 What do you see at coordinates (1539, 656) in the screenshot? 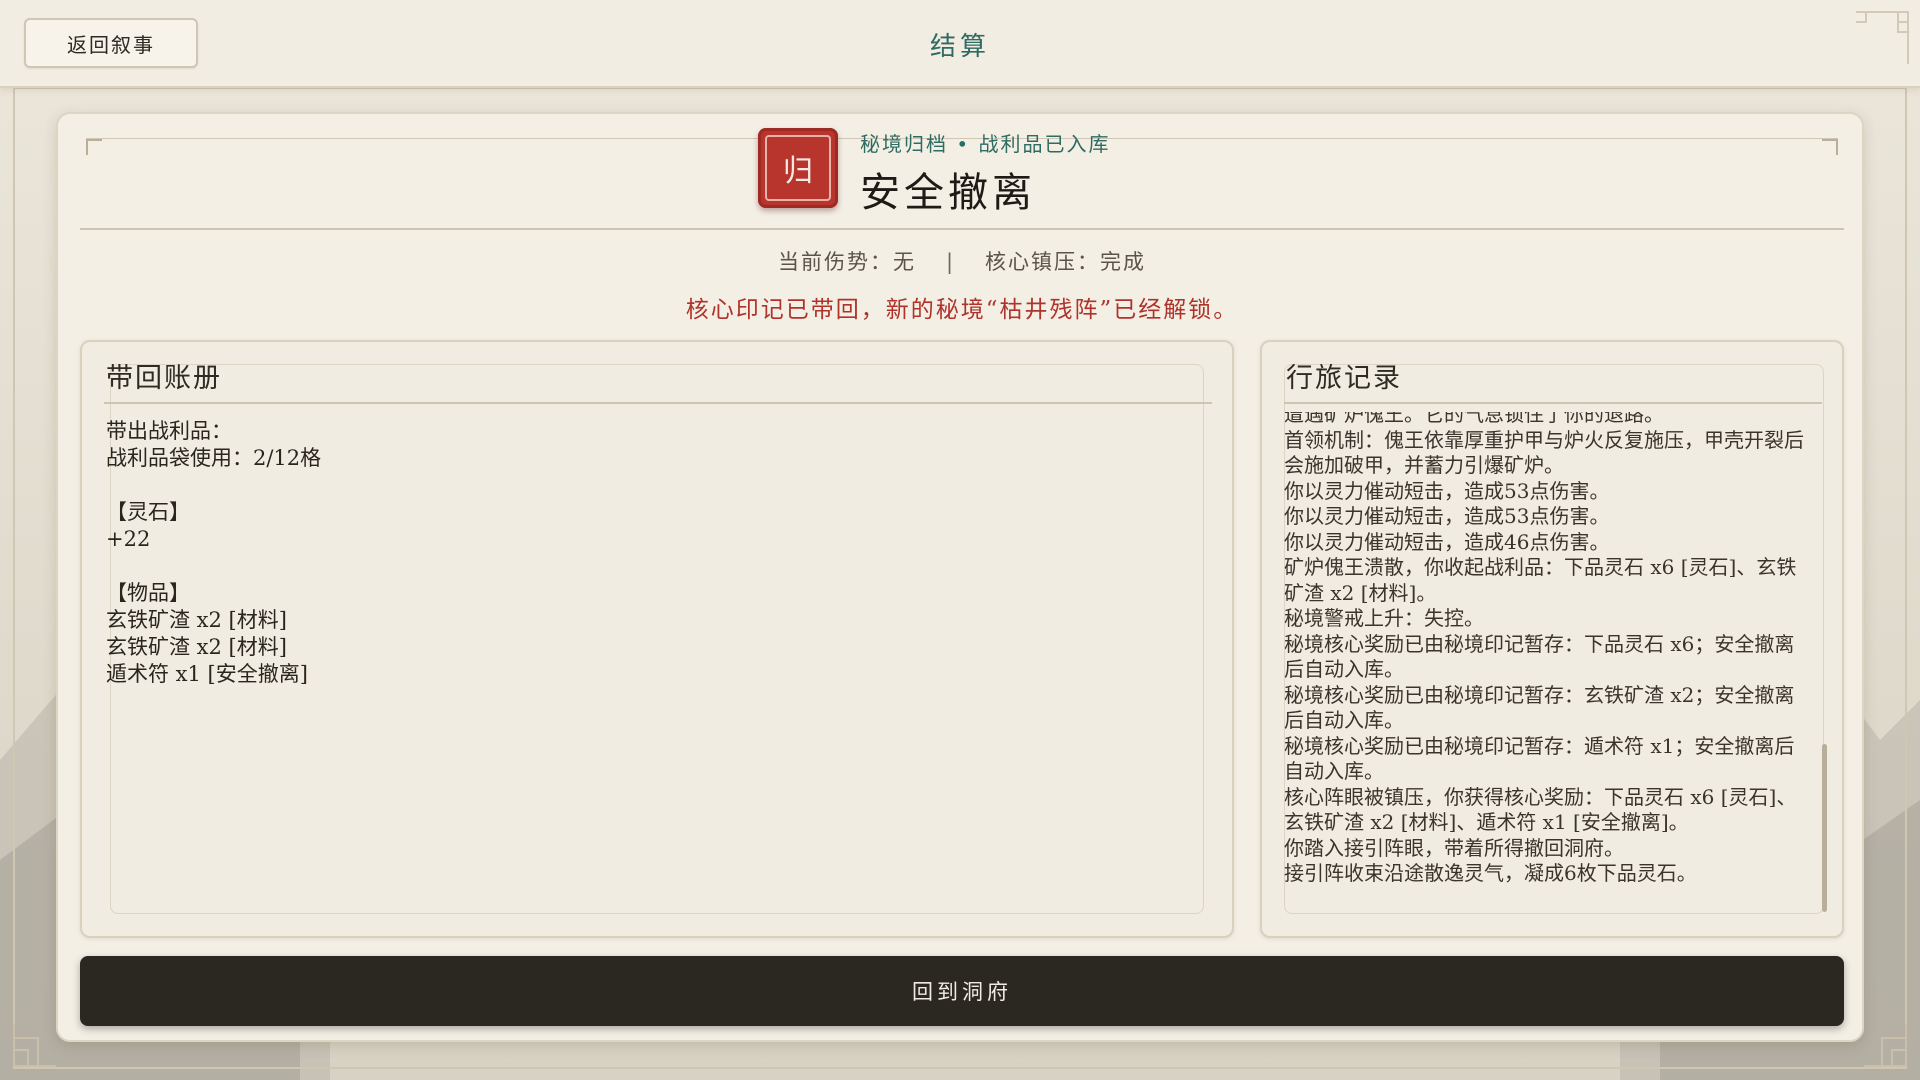
I see `journal-entry: 秘境核心奖励已由秘境印记暂存：下品灵石 x6；安全撤离后自动入库。` at bounding box center [1539, 656].